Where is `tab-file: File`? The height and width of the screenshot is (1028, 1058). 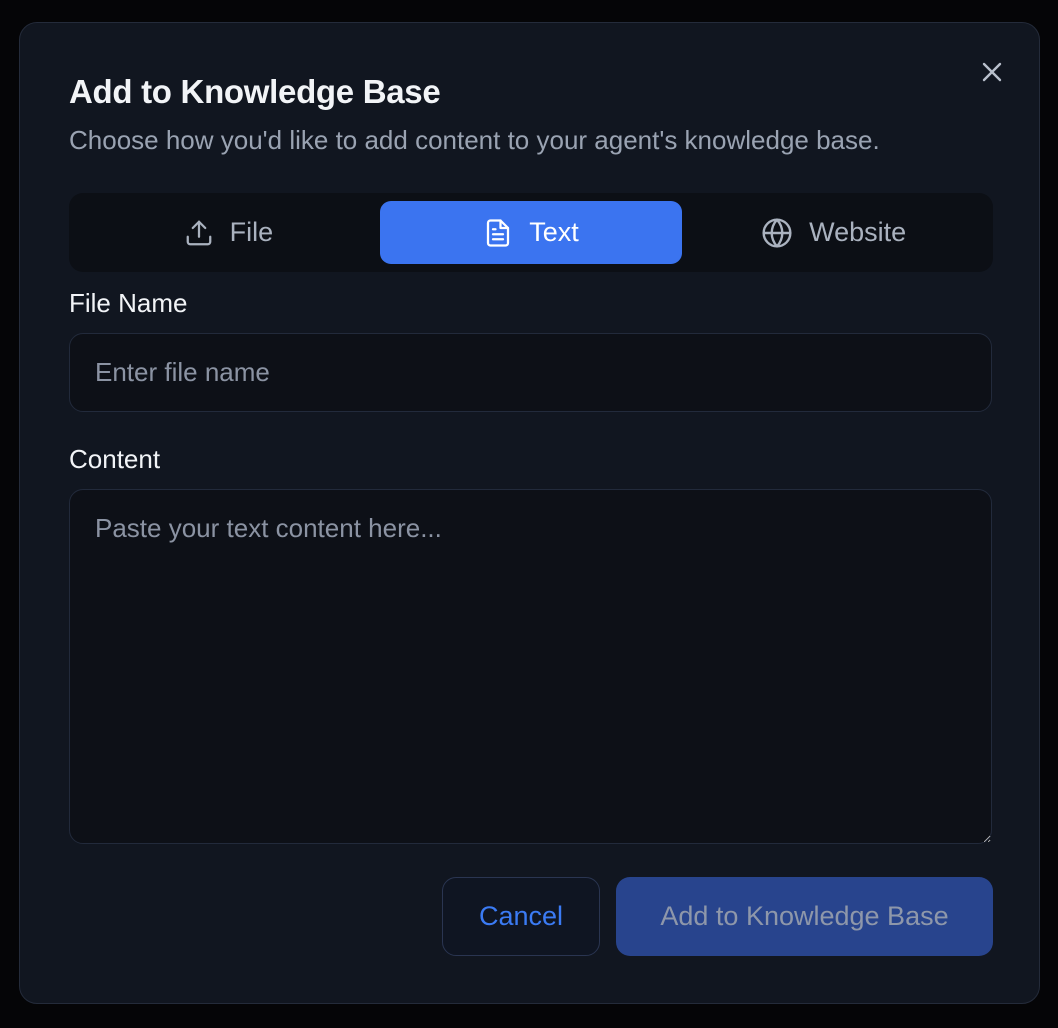 tab-file: File is located at coordinates (228, 232).